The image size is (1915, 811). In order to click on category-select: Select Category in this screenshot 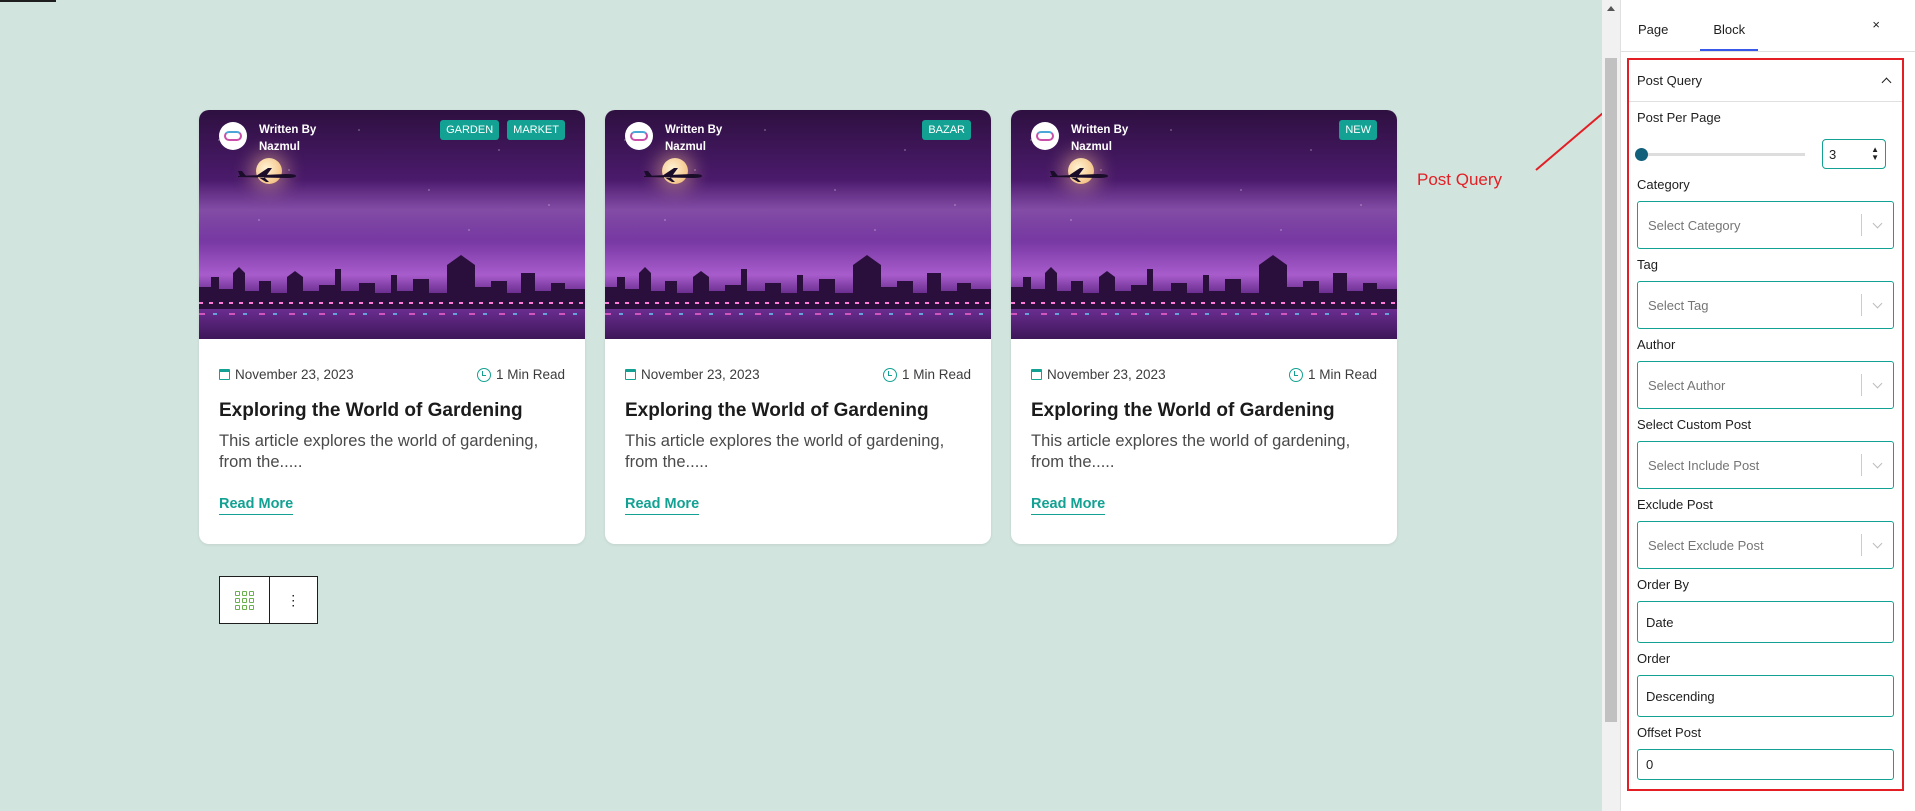, I will do `click(1765, 225)`.